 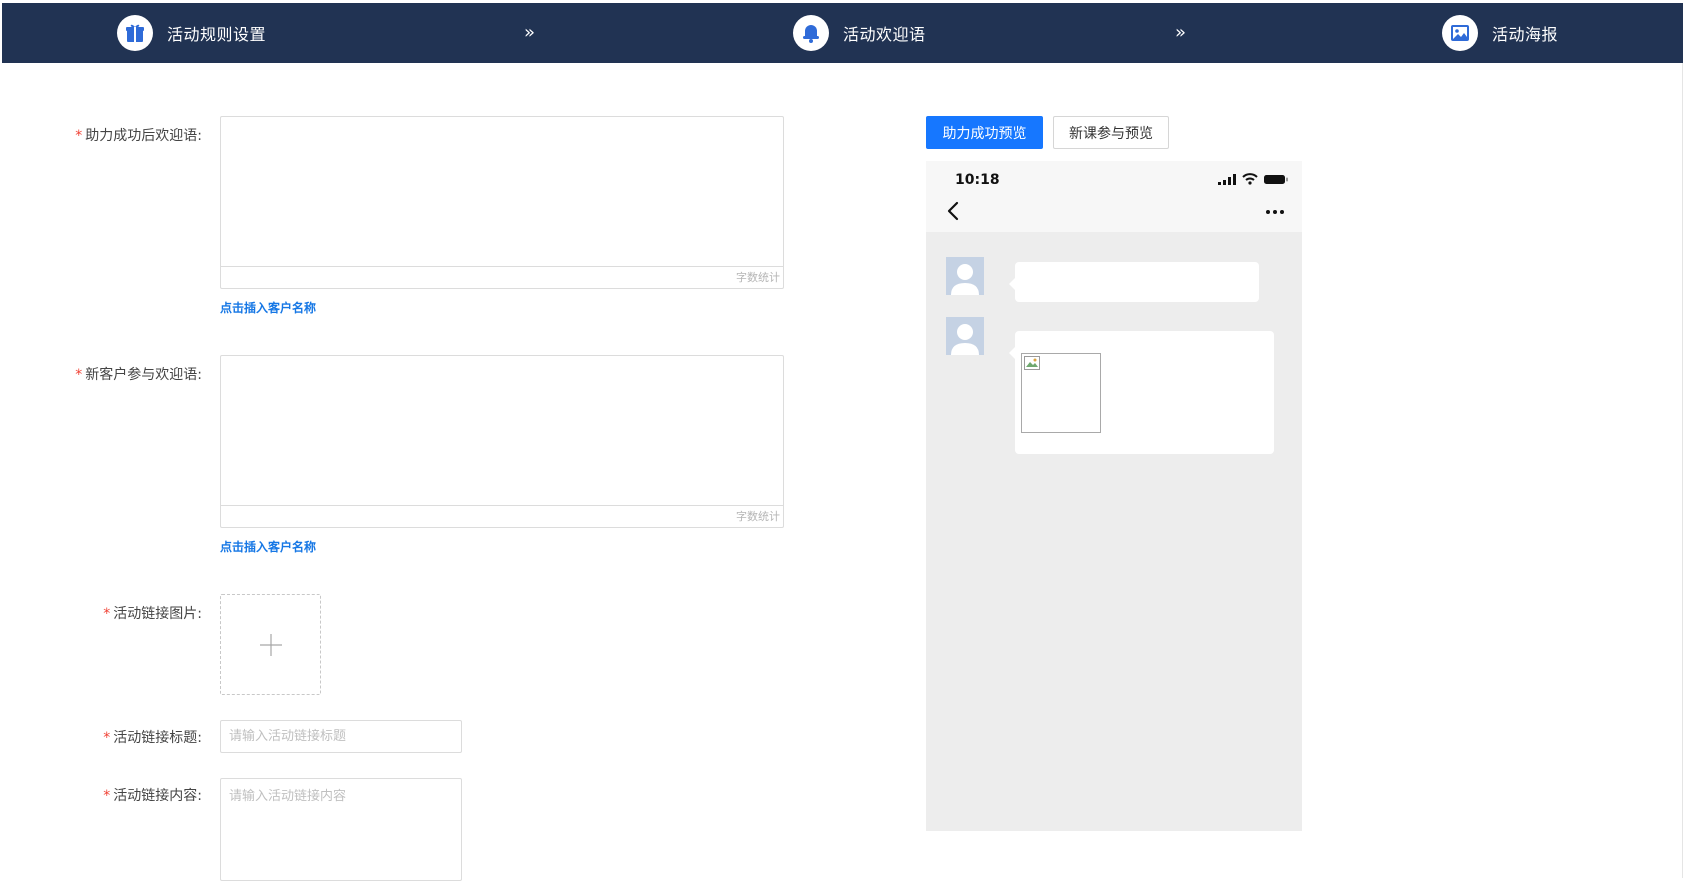 What do you see at coordinates (1525, 34) in the screenshot?
I see `step-label: 活动海报` at bounding box center [1525, 34].